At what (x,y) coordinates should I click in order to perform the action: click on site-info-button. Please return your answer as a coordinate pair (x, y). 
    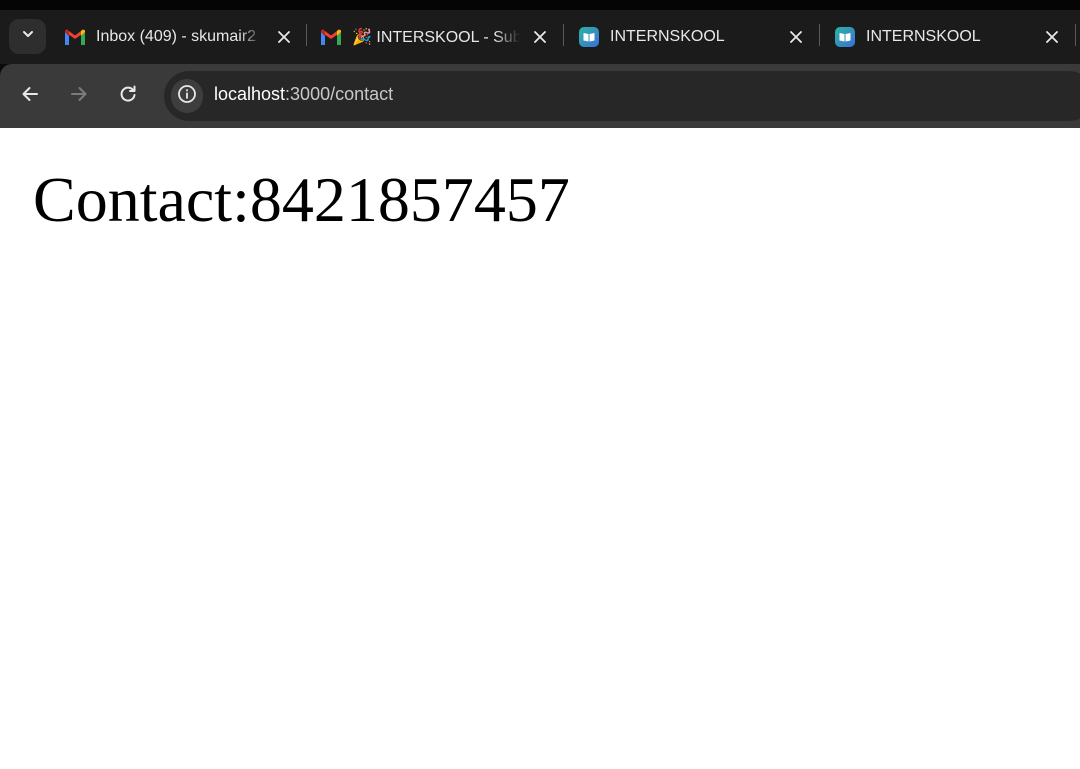
    Looking at the image, I should click on (187, 96).